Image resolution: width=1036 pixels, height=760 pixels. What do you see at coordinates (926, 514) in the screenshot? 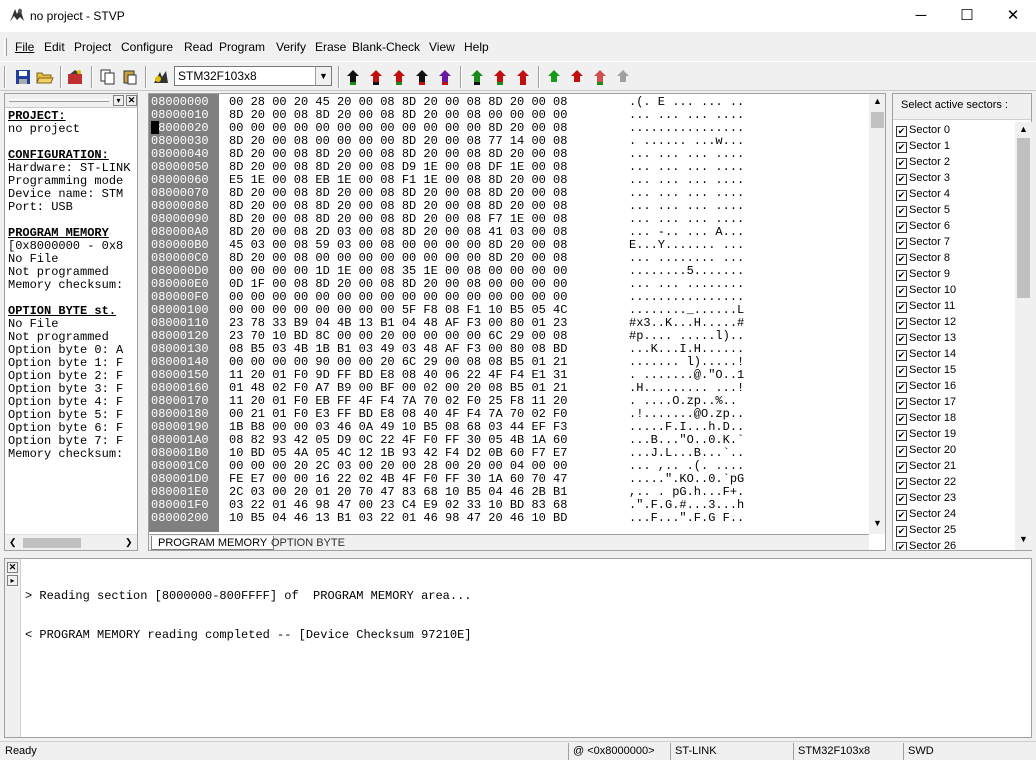
I see `sector-item: ✔ Sector 24` at bounding box center [926, 514].